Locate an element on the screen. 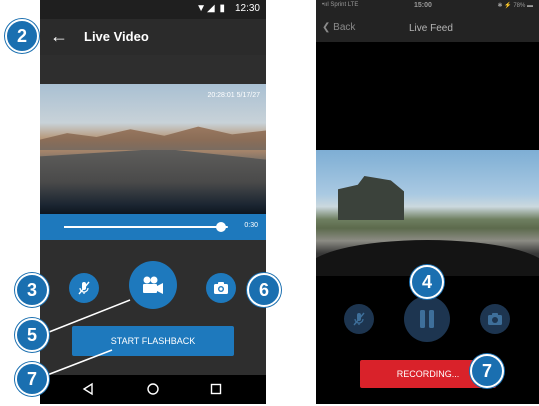 This screenshot has height=406, width=539. video-timestamp: 20:28:01 5/17/27 is located at coordinates (233, 95).